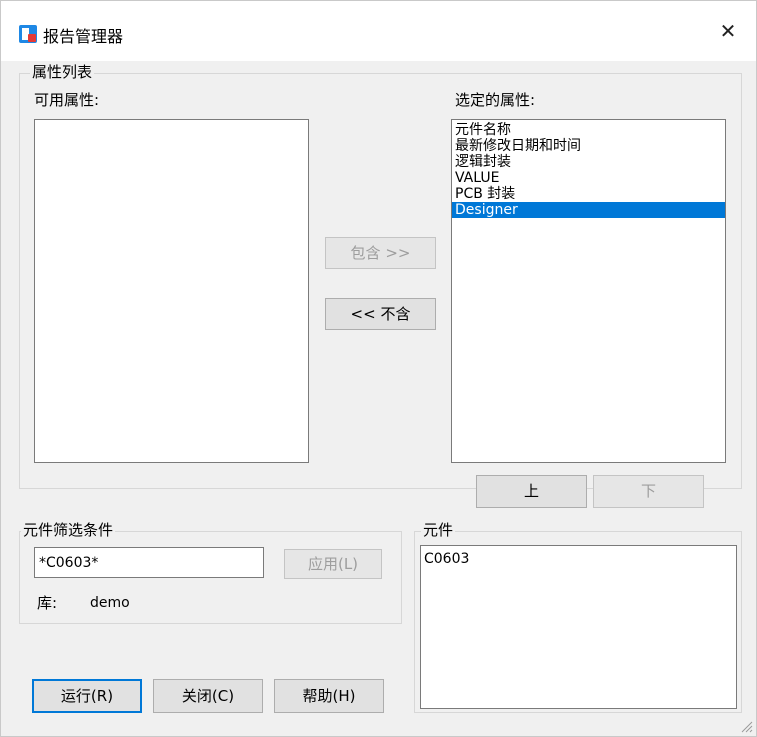 The image size is (757, 737). I want to click on help-button: 帮助(H), so click(329, 696).